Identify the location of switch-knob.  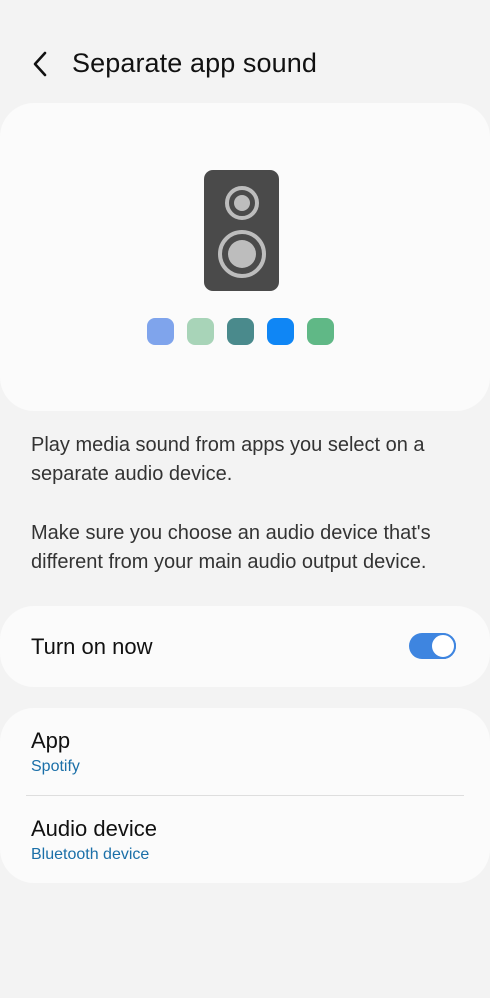
(443, 646).